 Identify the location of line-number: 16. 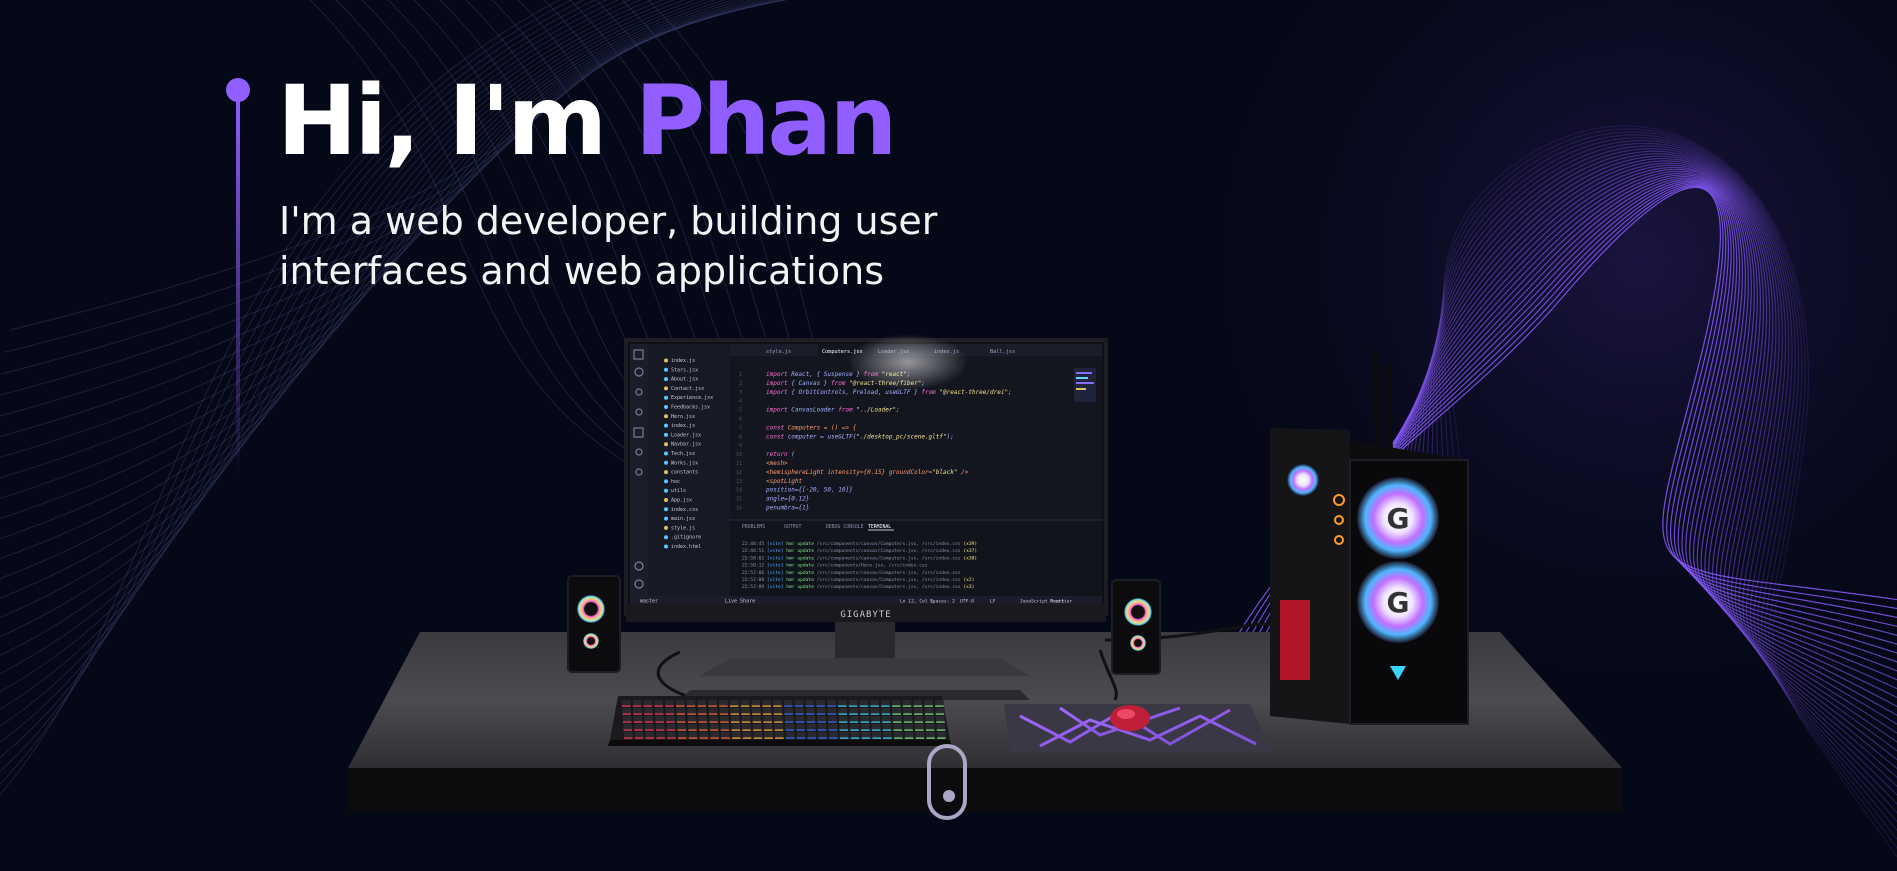
(739, 509).